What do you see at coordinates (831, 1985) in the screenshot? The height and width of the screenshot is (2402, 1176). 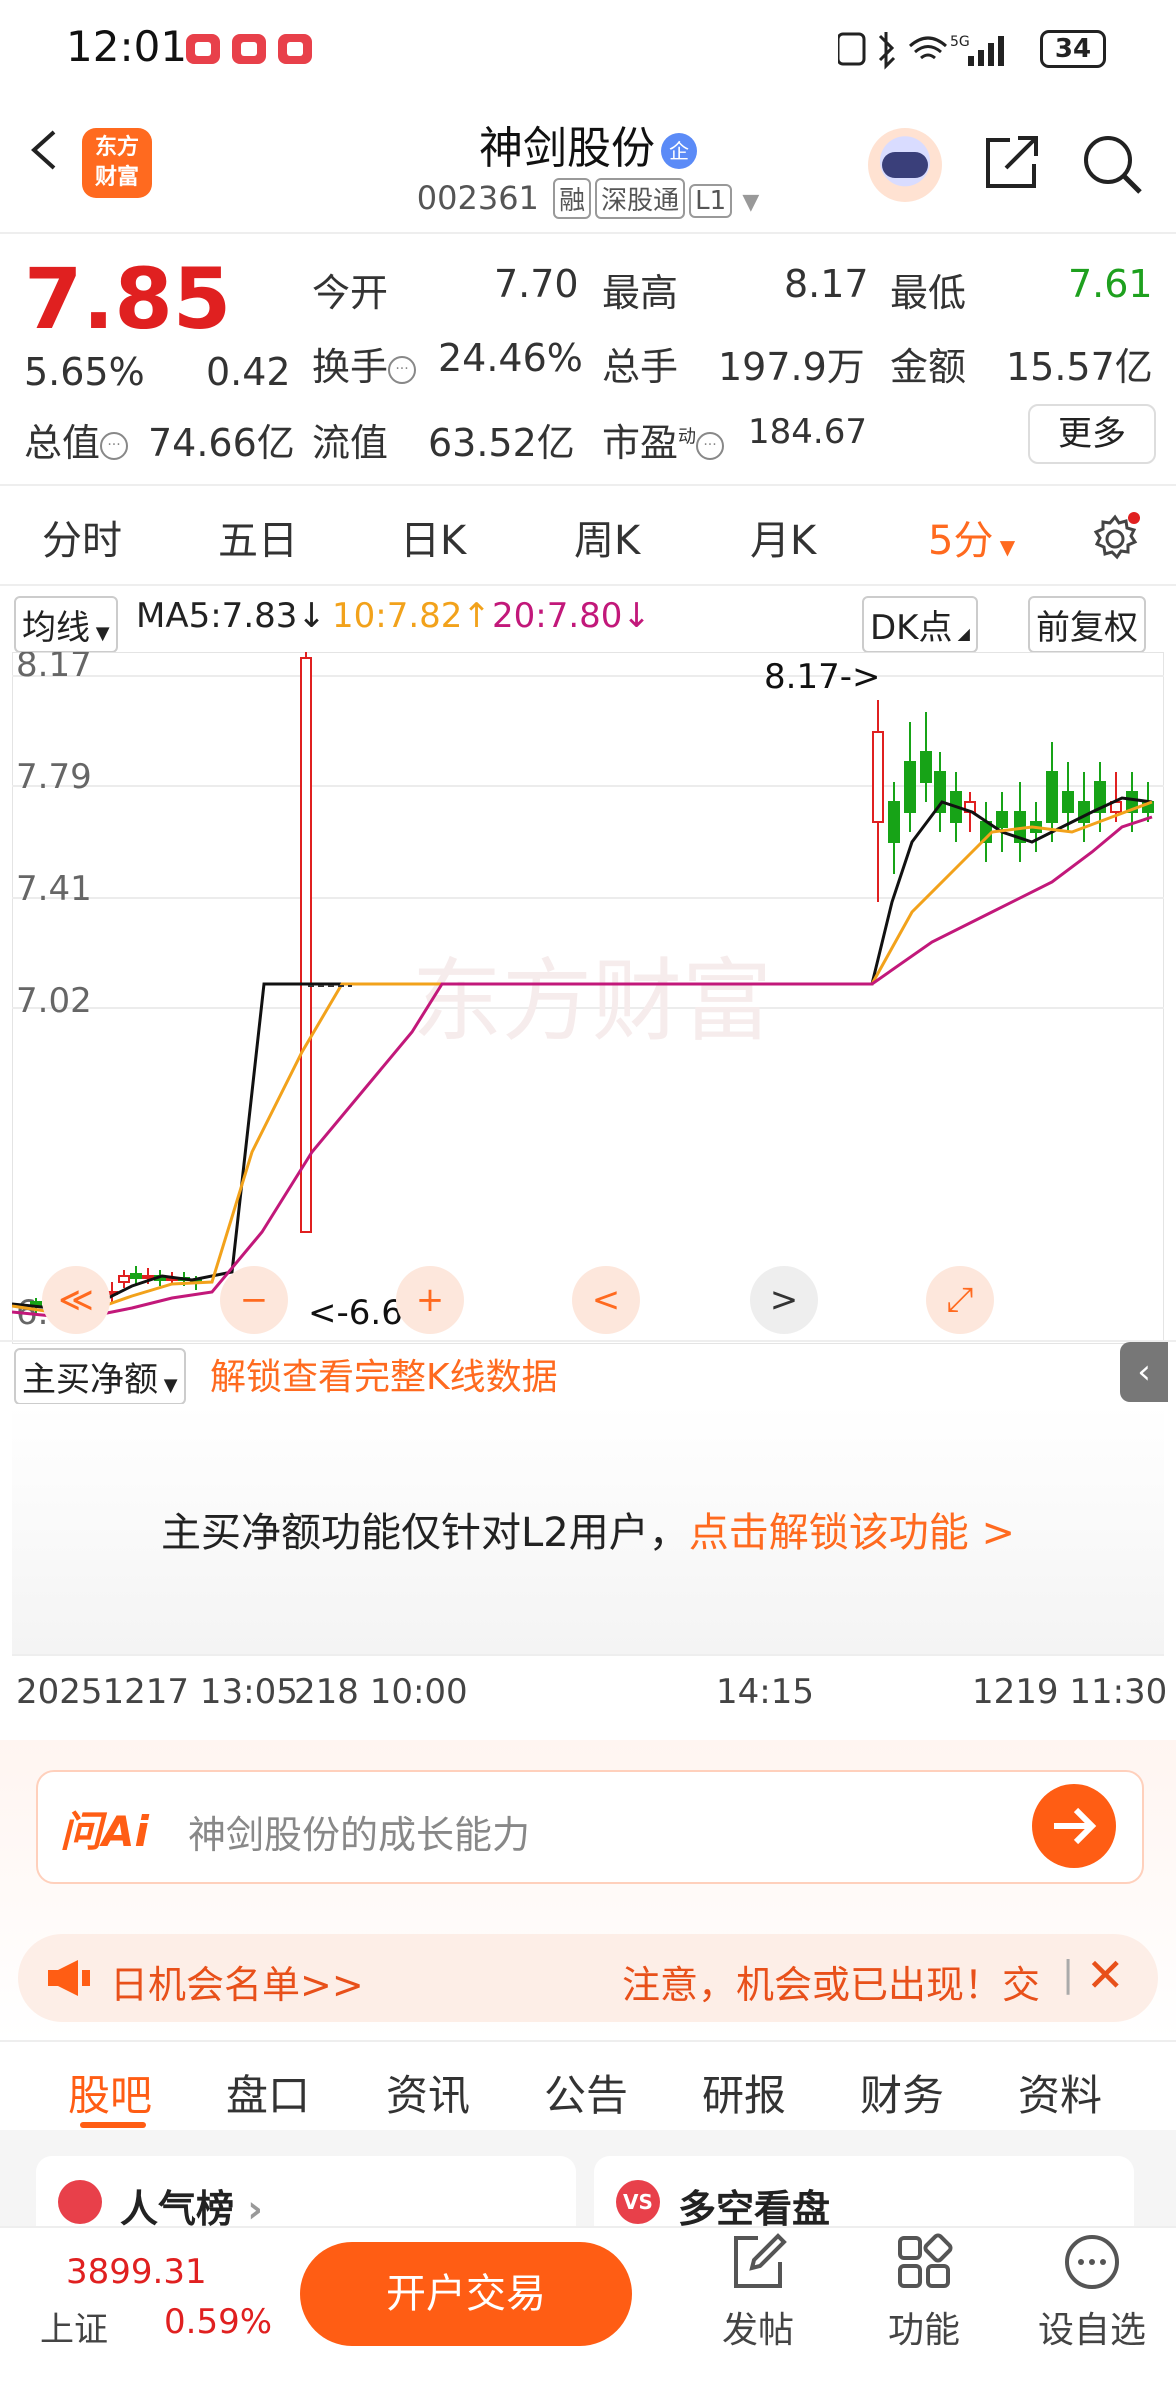 I see `announcement-right: 注意，机会或已出现！交` at bounding box center [831, 1985].